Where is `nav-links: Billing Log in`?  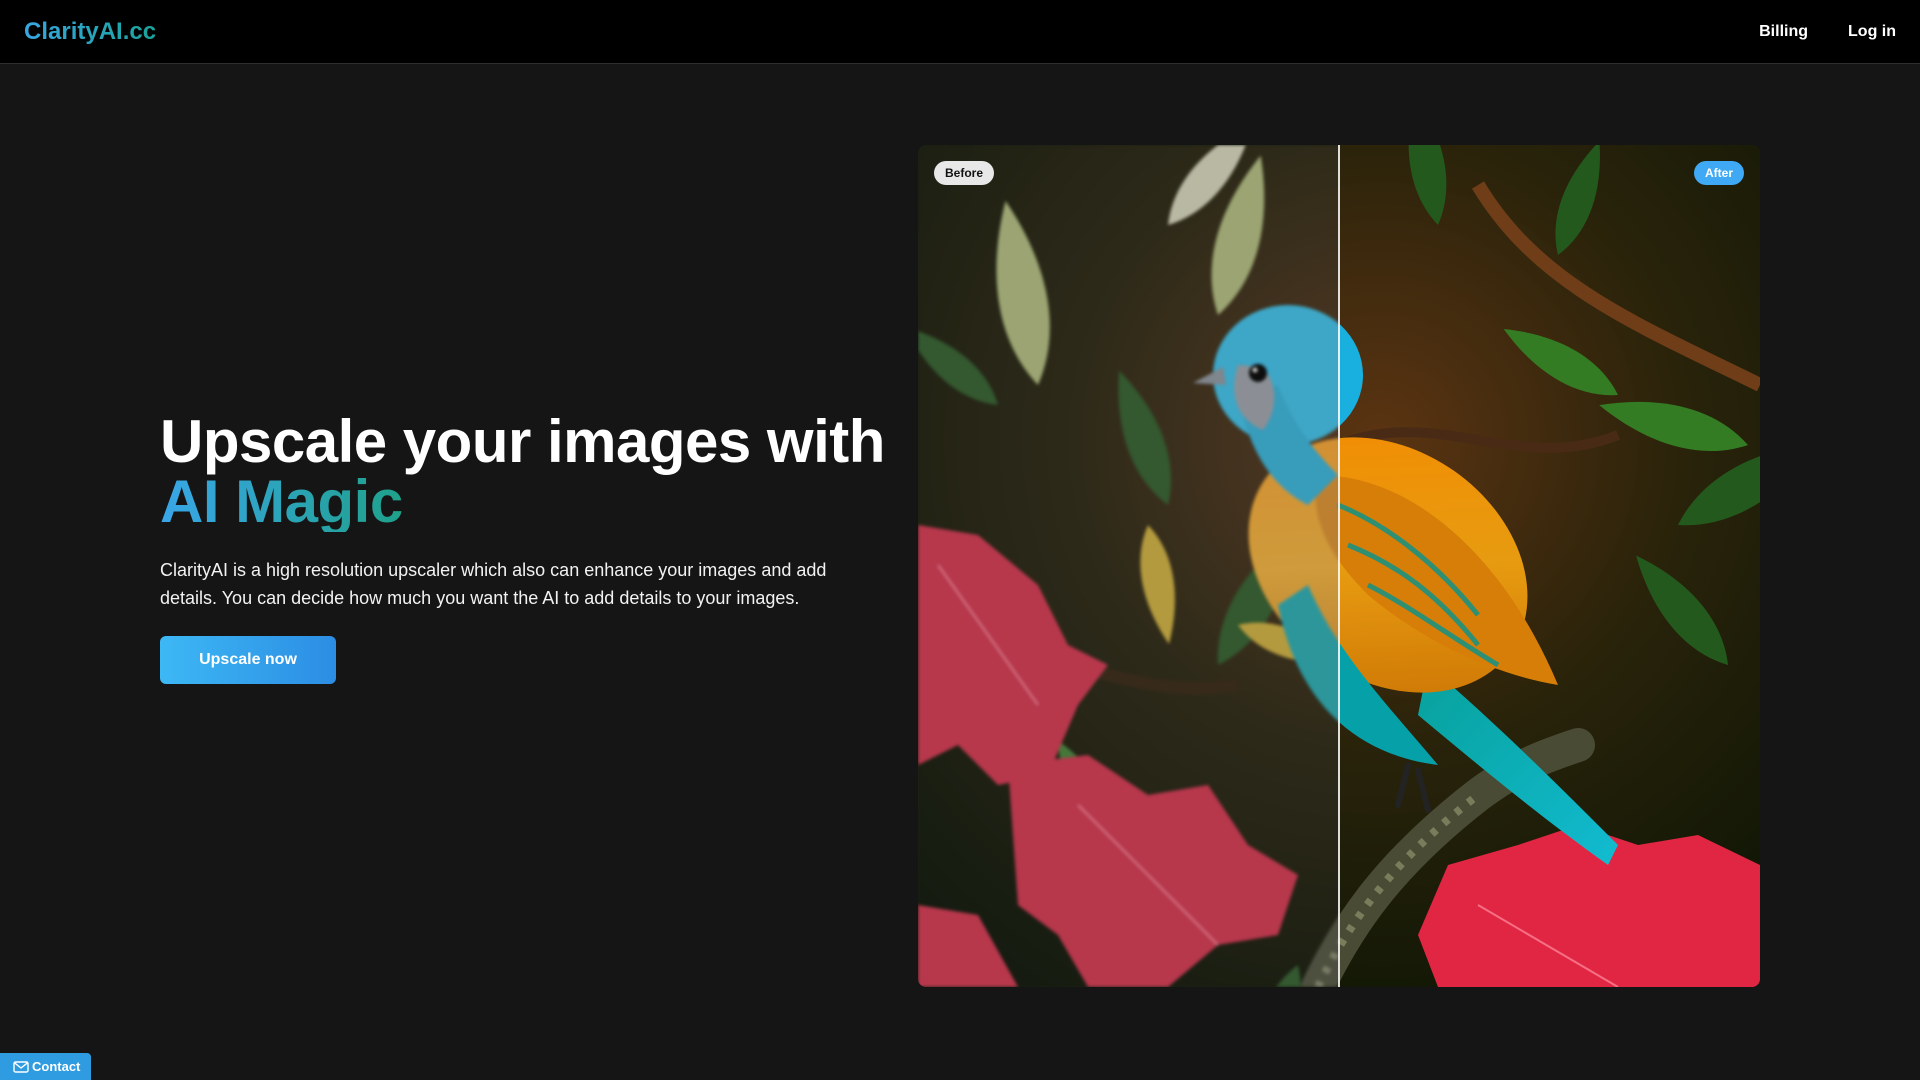 nav-links: Billing Log in is located at coordinates (1827, 32).